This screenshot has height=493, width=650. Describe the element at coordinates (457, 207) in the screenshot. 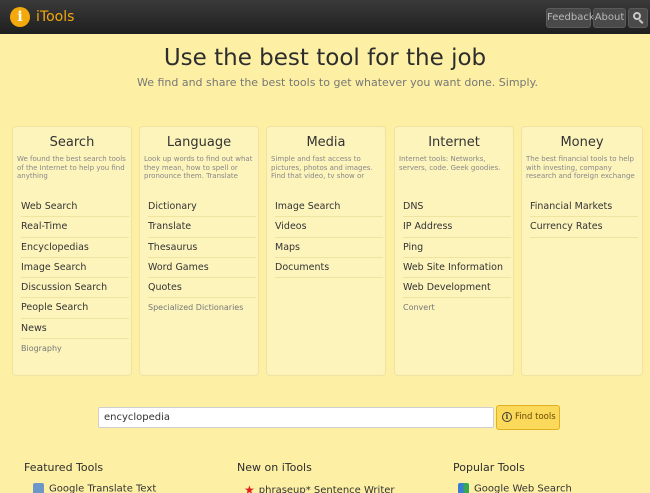

I see `link-dns: DNS` at that location.